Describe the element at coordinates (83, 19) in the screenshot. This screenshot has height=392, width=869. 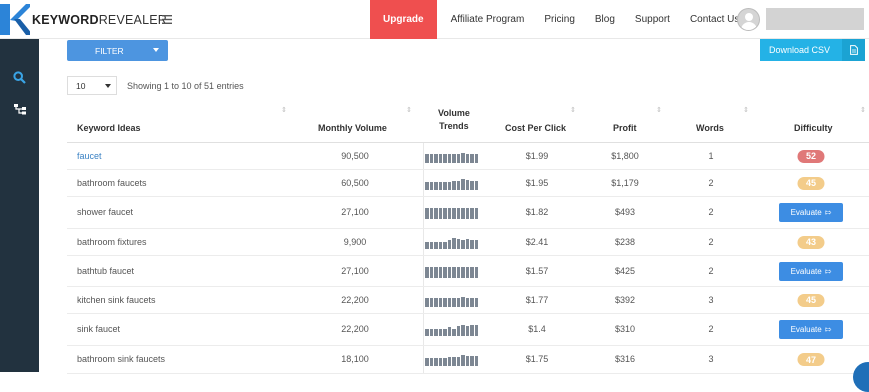
I see `brand-logo: KEYWORDREVEALER` at that location.